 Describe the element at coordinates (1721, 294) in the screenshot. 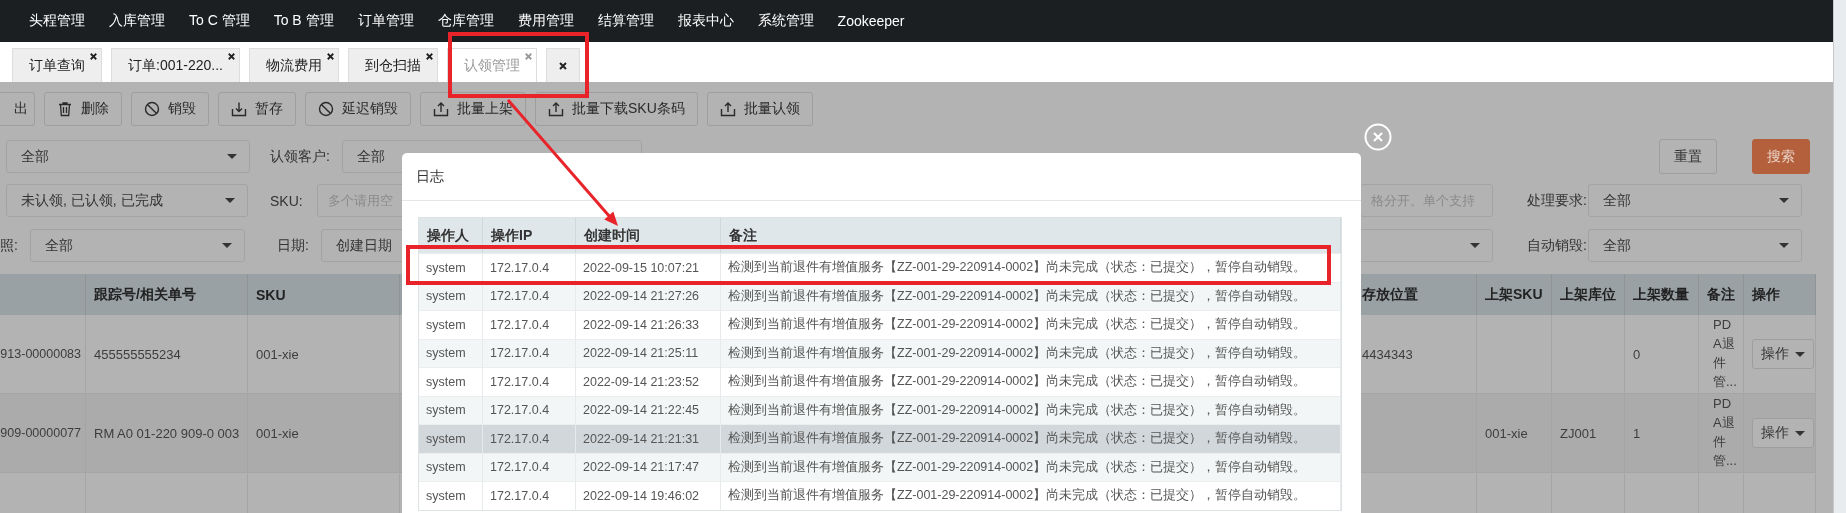

I see `column-header: 备注` at that location.